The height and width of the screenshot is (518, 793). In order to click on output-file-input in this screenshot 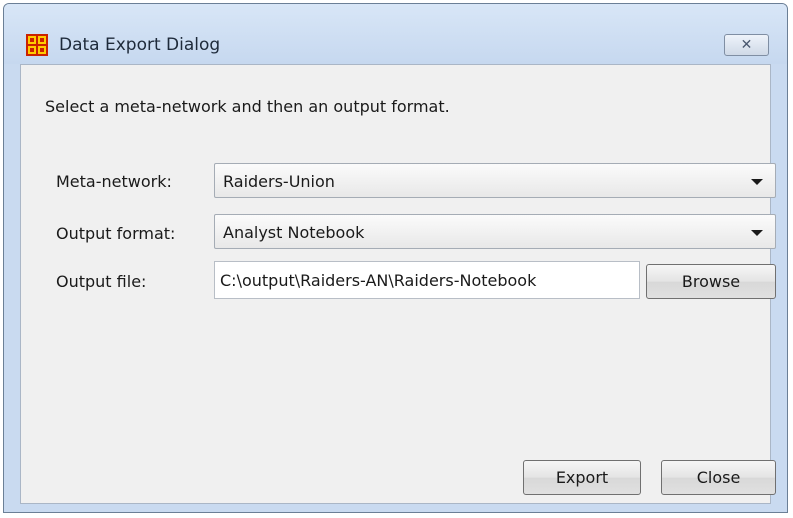, I will do `click(427, 280)`.